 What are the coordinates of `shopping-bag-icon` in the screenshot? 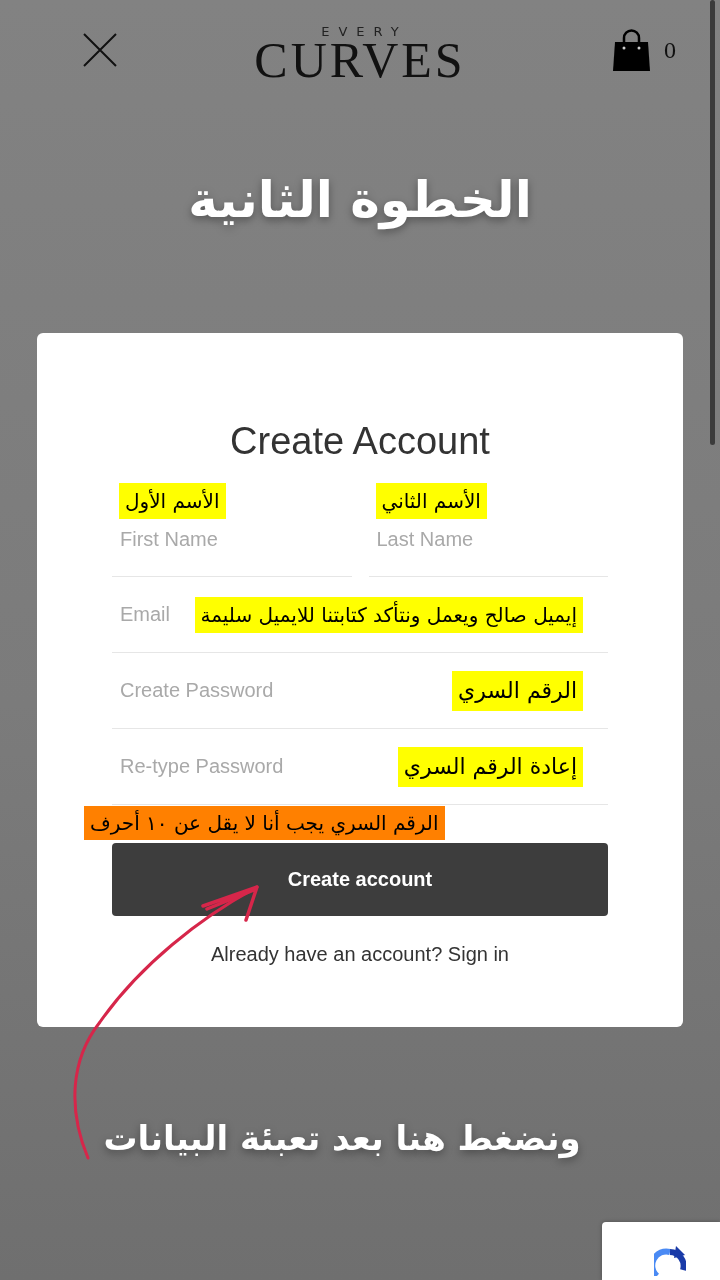 It's located at (631, 50).